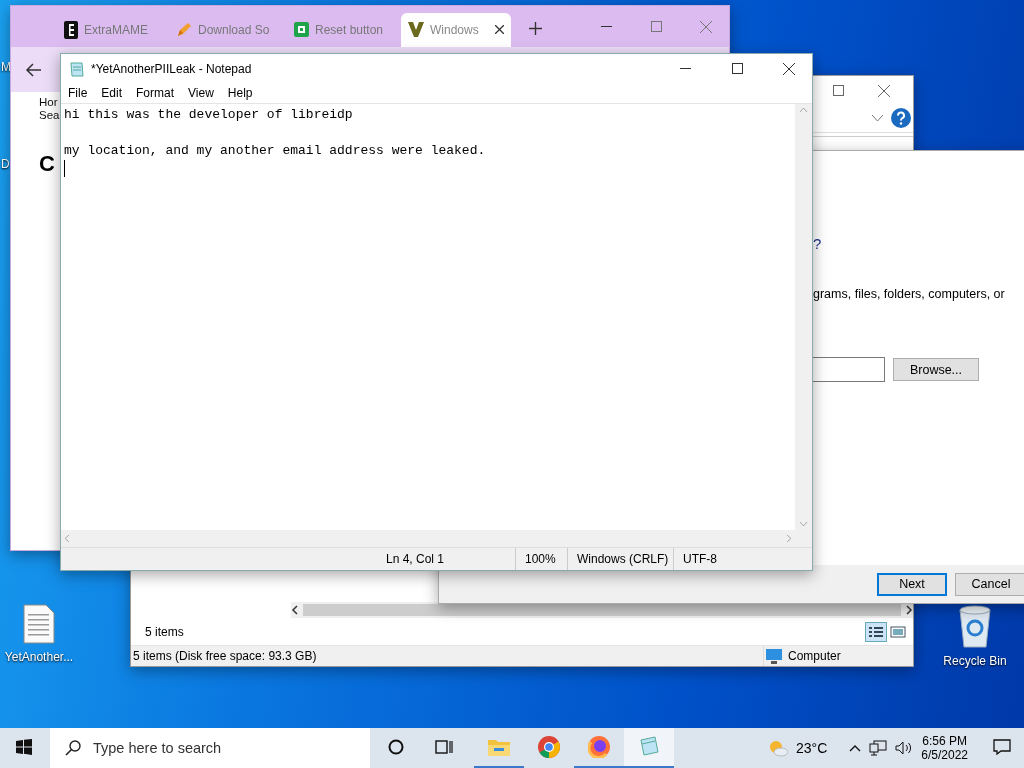  What do you see at coordinates (428, 133) in the screenshot?
I see `document-text: hi this was the developer of libreidp my location, and my another email address were leaked.` at bounding box center [428, 133].